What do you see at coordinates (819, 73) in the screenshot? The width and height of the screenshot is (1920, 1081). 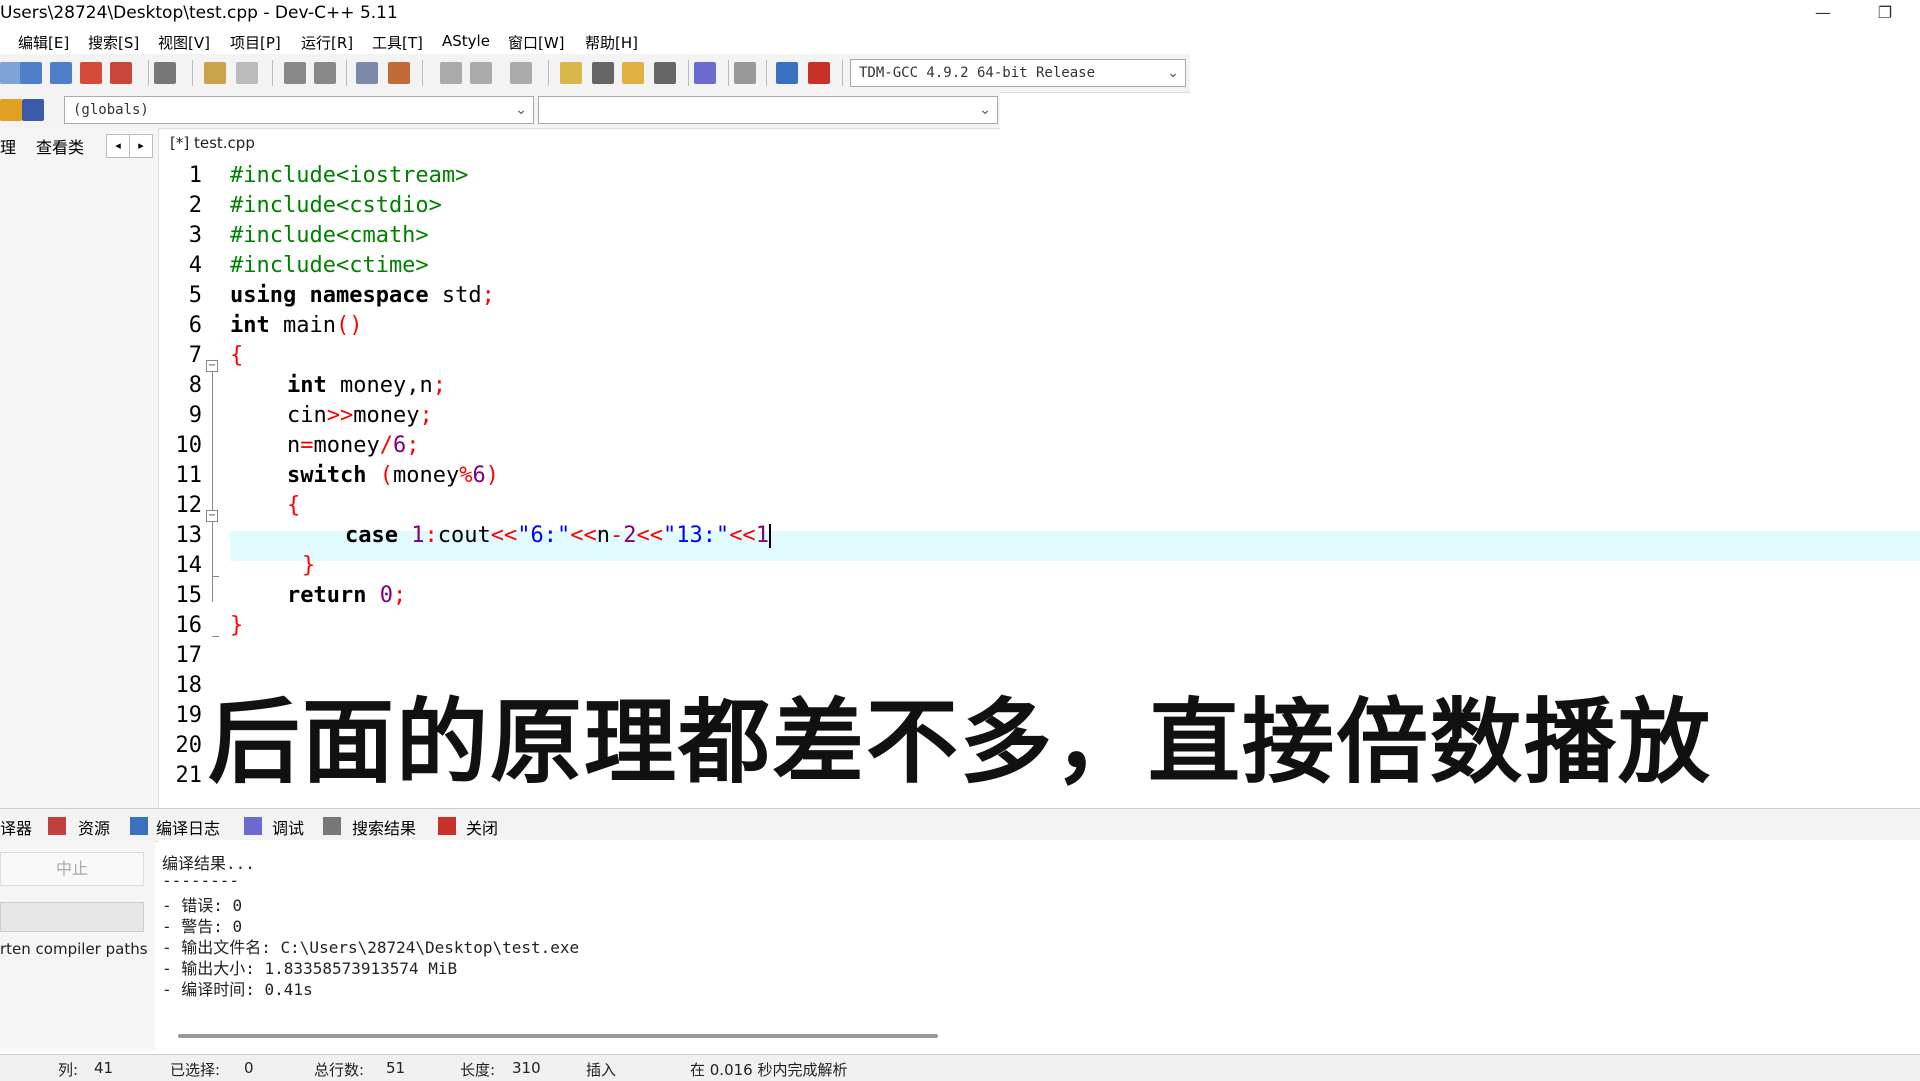 I see `debug-icon` at bounding box center [819, 73].